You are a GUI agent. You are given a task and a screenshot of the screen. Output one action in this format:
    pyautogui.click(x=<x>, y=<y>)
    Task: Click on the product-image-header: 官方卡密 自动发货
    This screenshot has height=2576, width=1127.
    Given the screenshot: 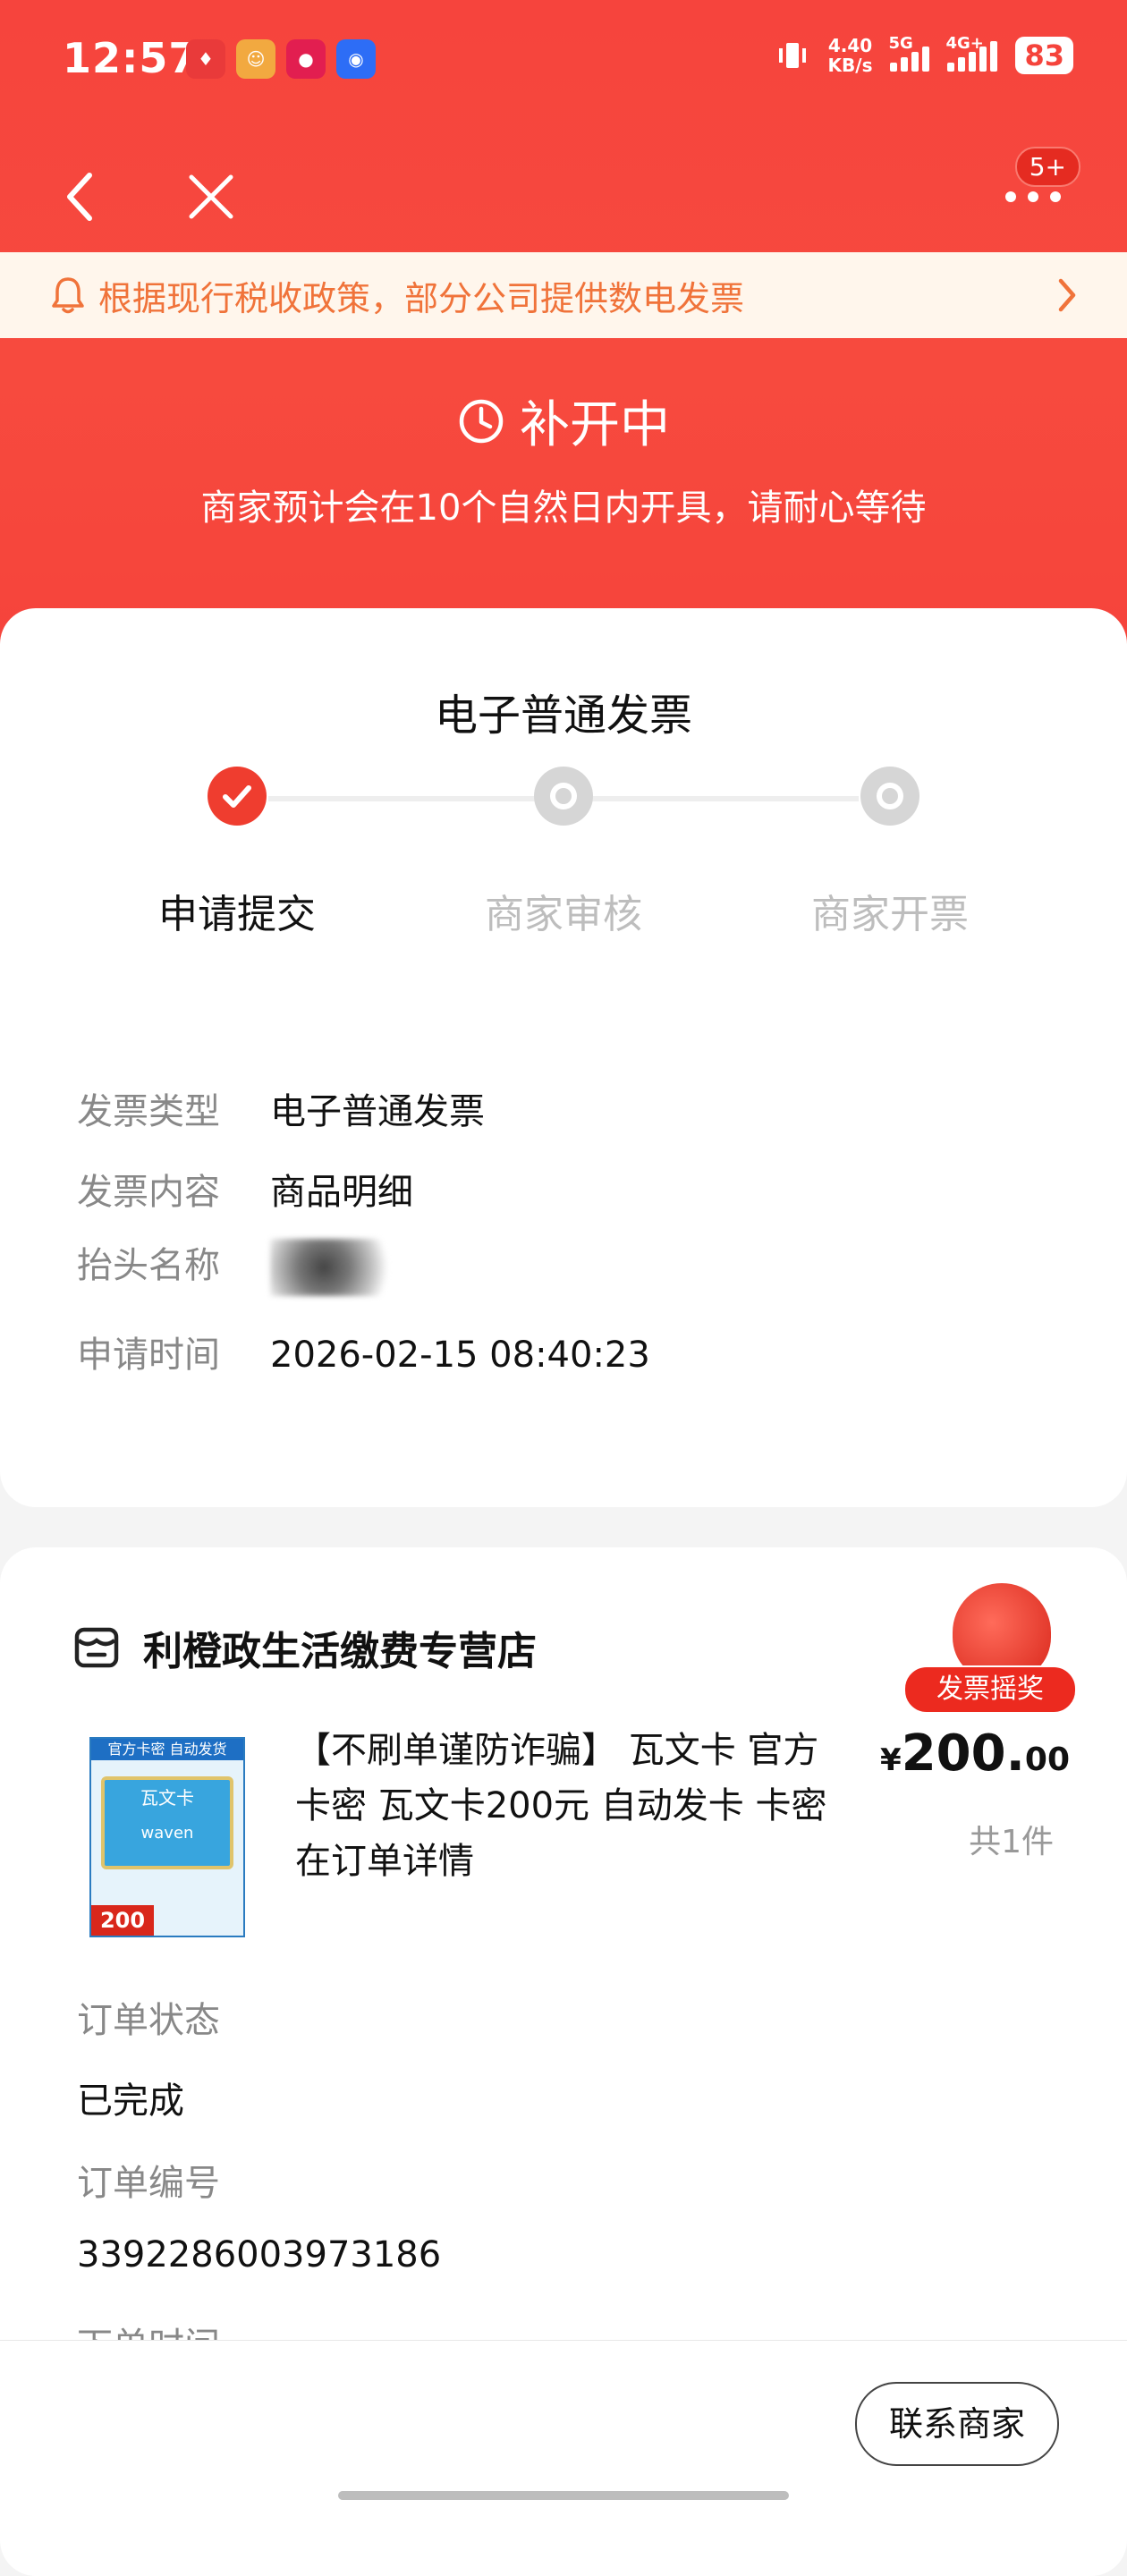 What is the action you would take?
    pyautogui.click(x=167, y=1749)
    